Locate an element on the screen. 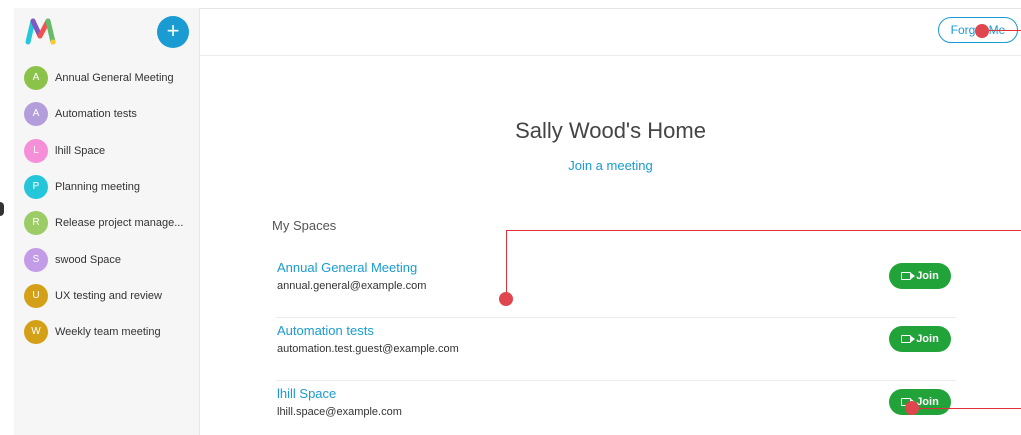 The image size is (1021, 435). sidebar-item-label: Weekly team meeting is located at coordinates (108, 332).